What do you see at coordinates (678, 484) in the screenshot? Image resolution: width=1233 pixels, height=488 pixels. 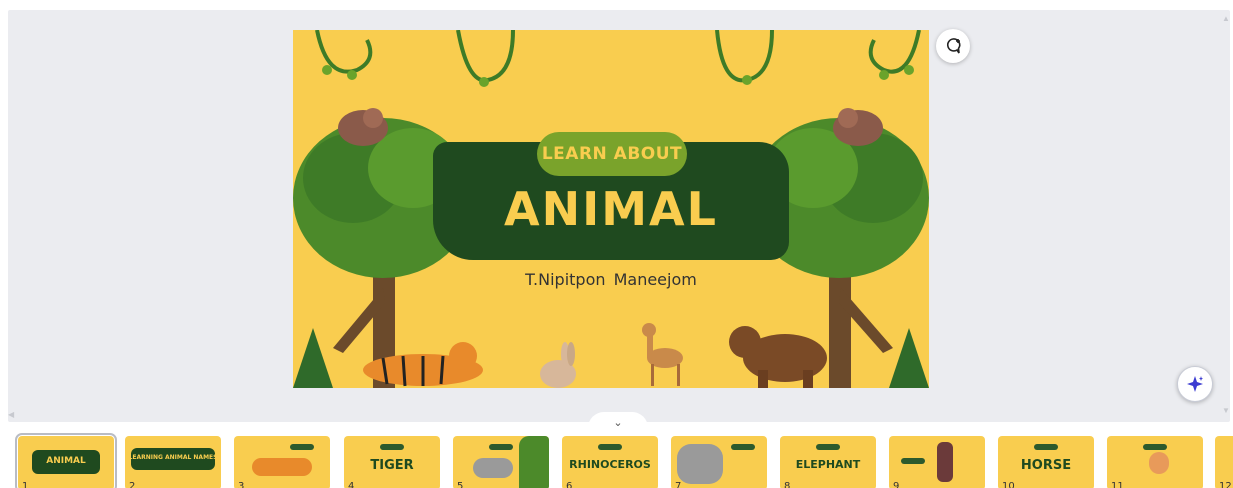 I see `thumb-number: 7` at bounding box center [678, 484].